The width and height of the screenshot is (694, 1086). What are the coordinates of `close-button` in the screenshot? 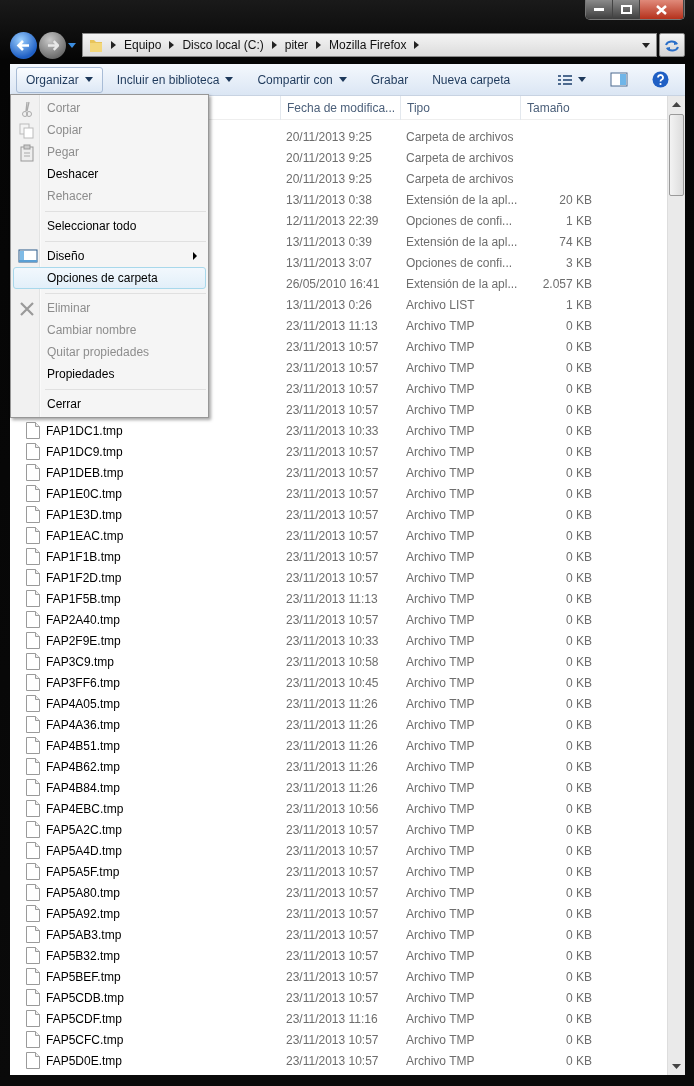 It's located at (662, 9).